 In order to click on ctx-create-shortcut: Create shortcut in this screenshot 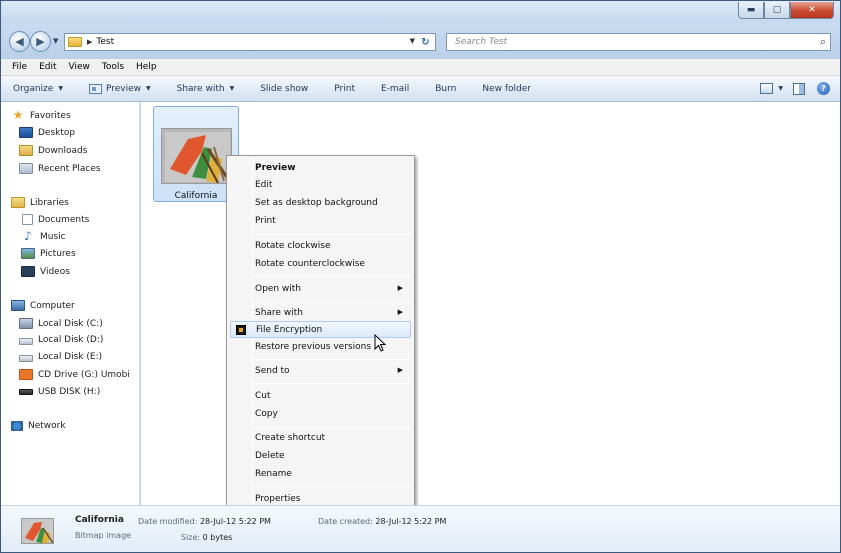, I will do `click(320, 437)`.